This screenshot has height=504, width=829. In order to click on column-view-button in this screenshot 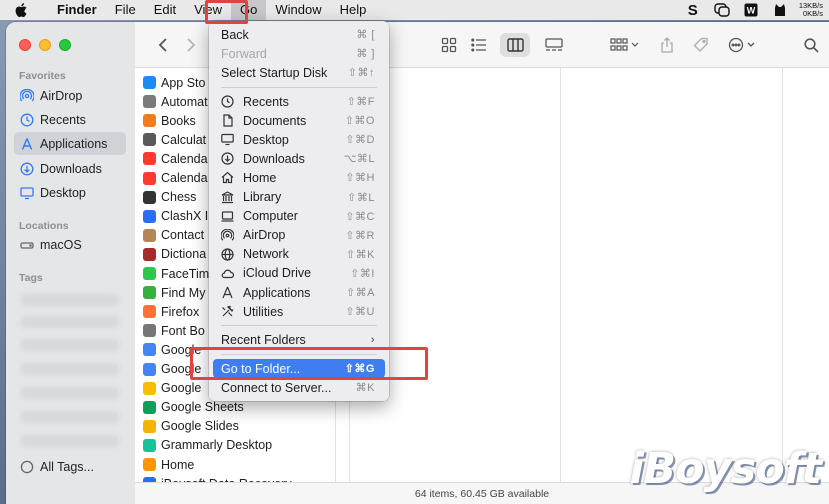, I will do `click(515, 45)`.